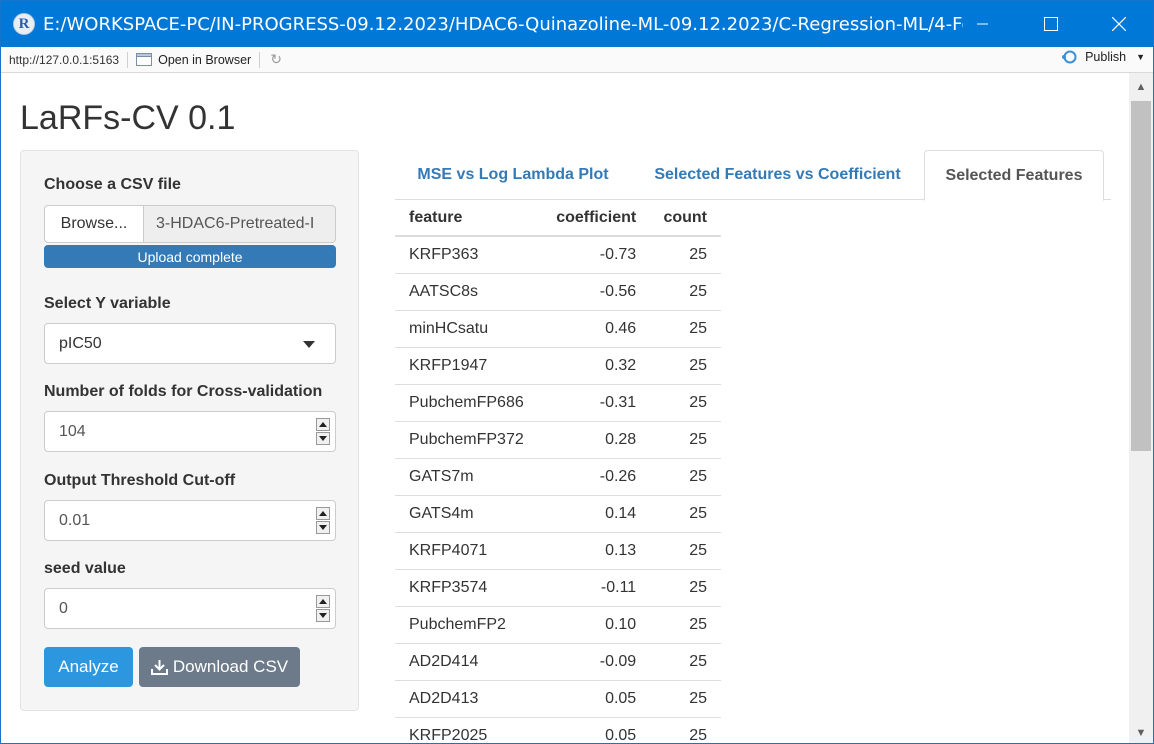  What do you see at coordinates (85, 568) in the screenshot?
I see `seed-label: seed value` at bounding box center [85, 568].